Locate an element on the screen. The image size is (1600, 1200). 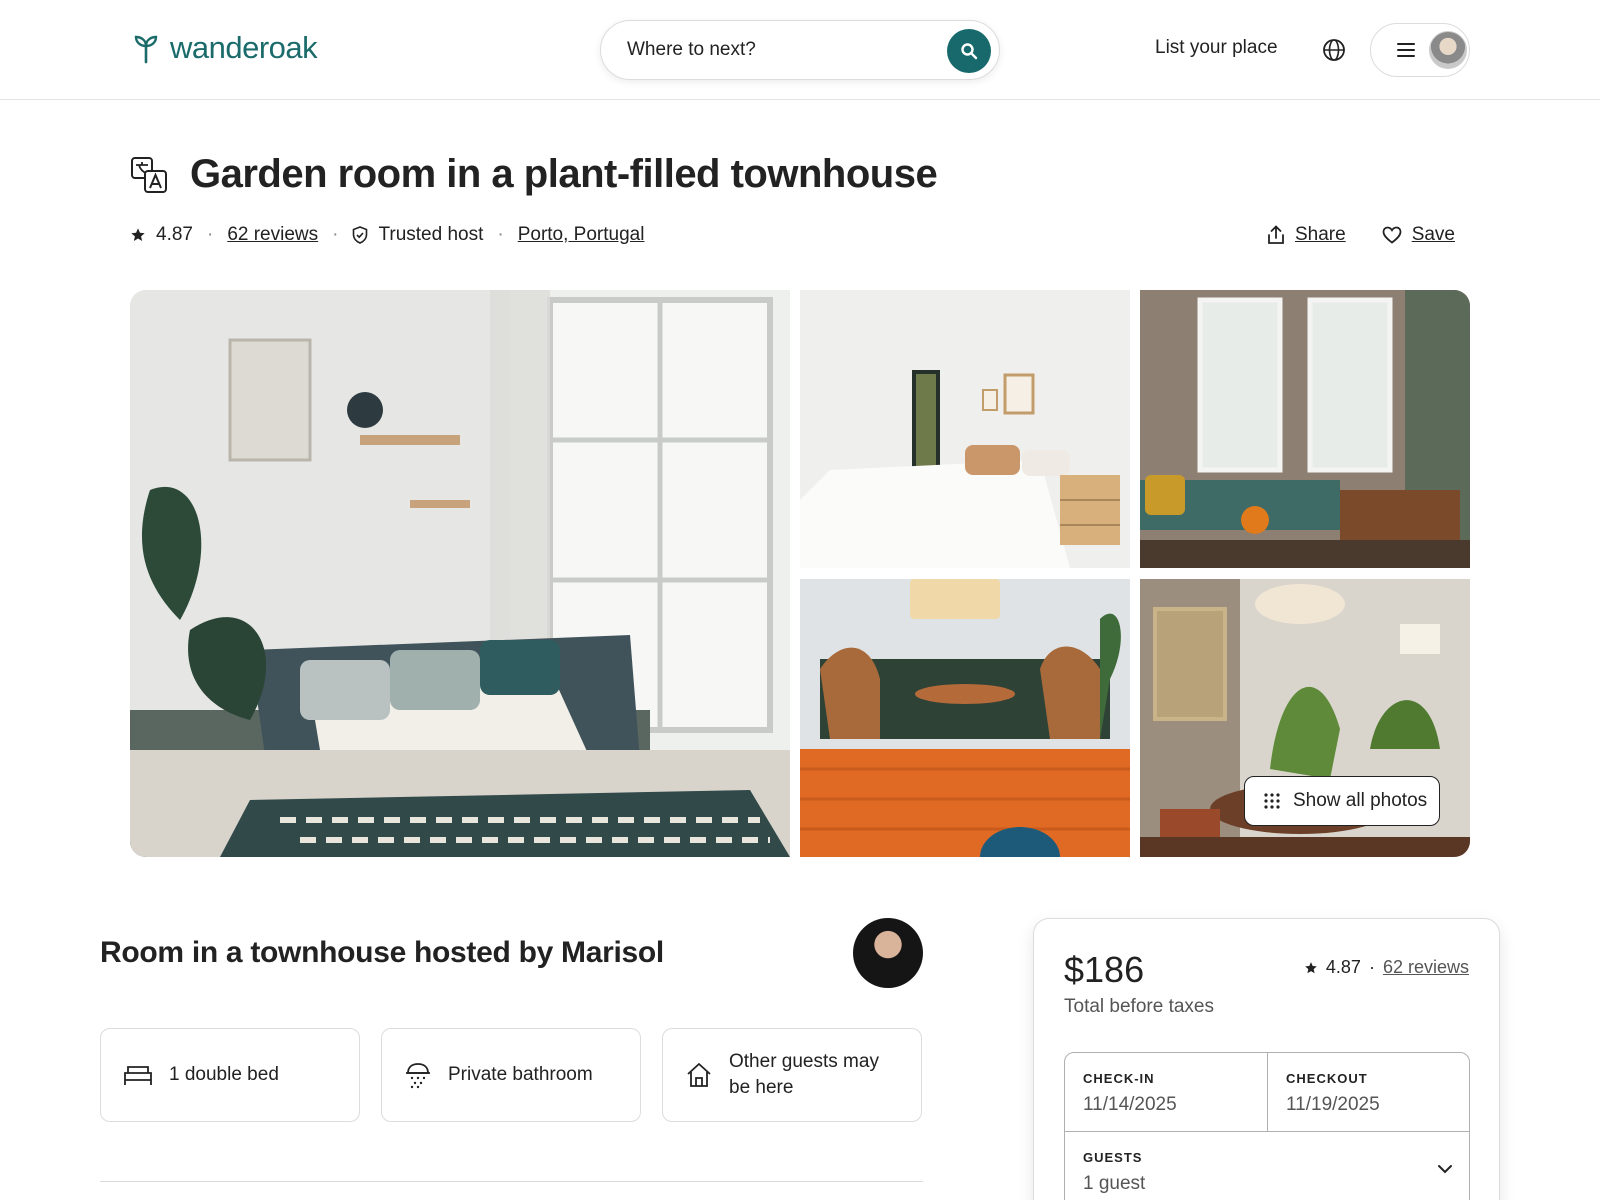
search-bar: Where to next? is located at coordinates (800, 50).